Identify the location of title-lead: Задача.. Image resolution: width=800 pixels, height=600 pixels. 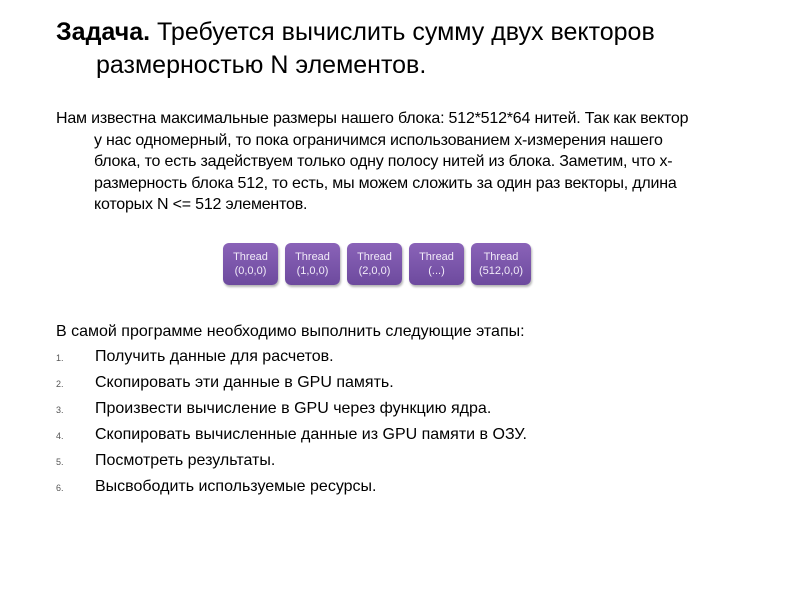
(103, 32).